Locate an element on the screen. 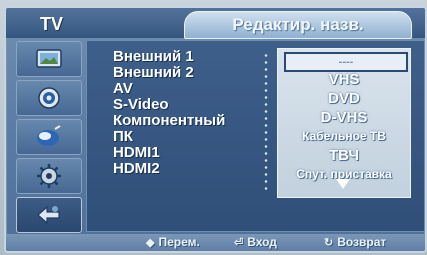 This screenshot has height=255, width=427. enter-icon: ⏎ is located at coordinates (239, 243).